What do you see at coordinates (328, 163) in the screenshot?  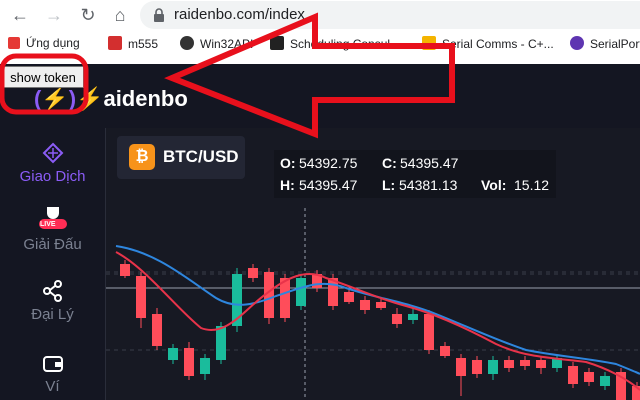 I see `open-value: 54392.75` at bounding box center [328, 163].